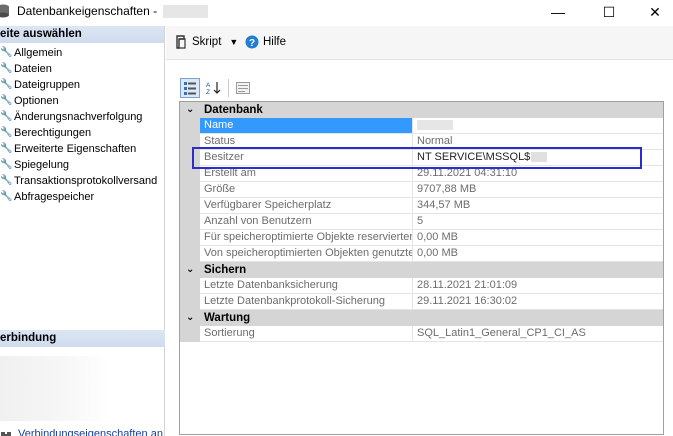 The image size is (673, 436). Describe the element at coordinates (421, 318) in the screenshot. I see `category-wartung: ⌄ Wartung` at that location.